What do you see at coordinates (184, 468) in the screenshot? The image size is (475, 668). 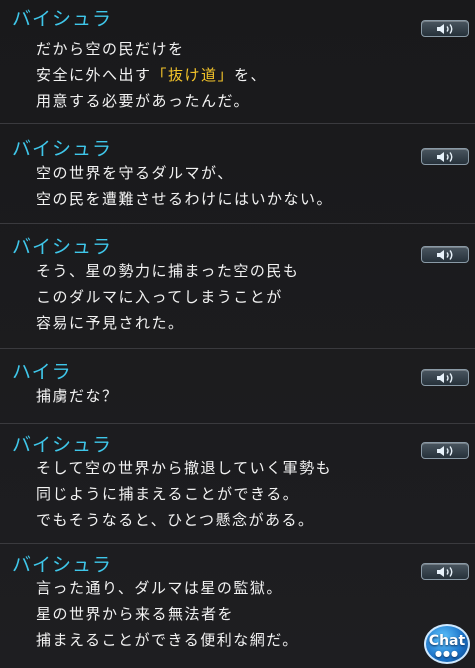 I see `dialogue-line: そして空の世界から撤退していく軍勢も` at bounding box center [184, 468].